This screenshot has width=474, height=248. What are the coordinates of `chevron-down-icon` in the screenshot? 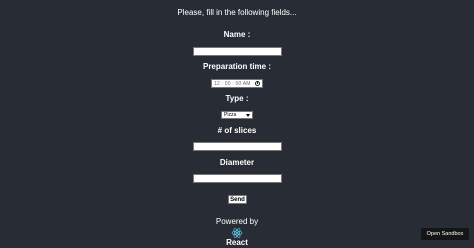 It's located at (248, 115).